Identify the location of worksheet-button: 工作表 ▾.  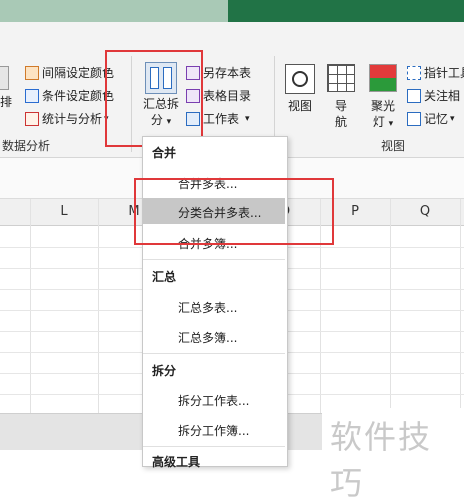
(218, 118).